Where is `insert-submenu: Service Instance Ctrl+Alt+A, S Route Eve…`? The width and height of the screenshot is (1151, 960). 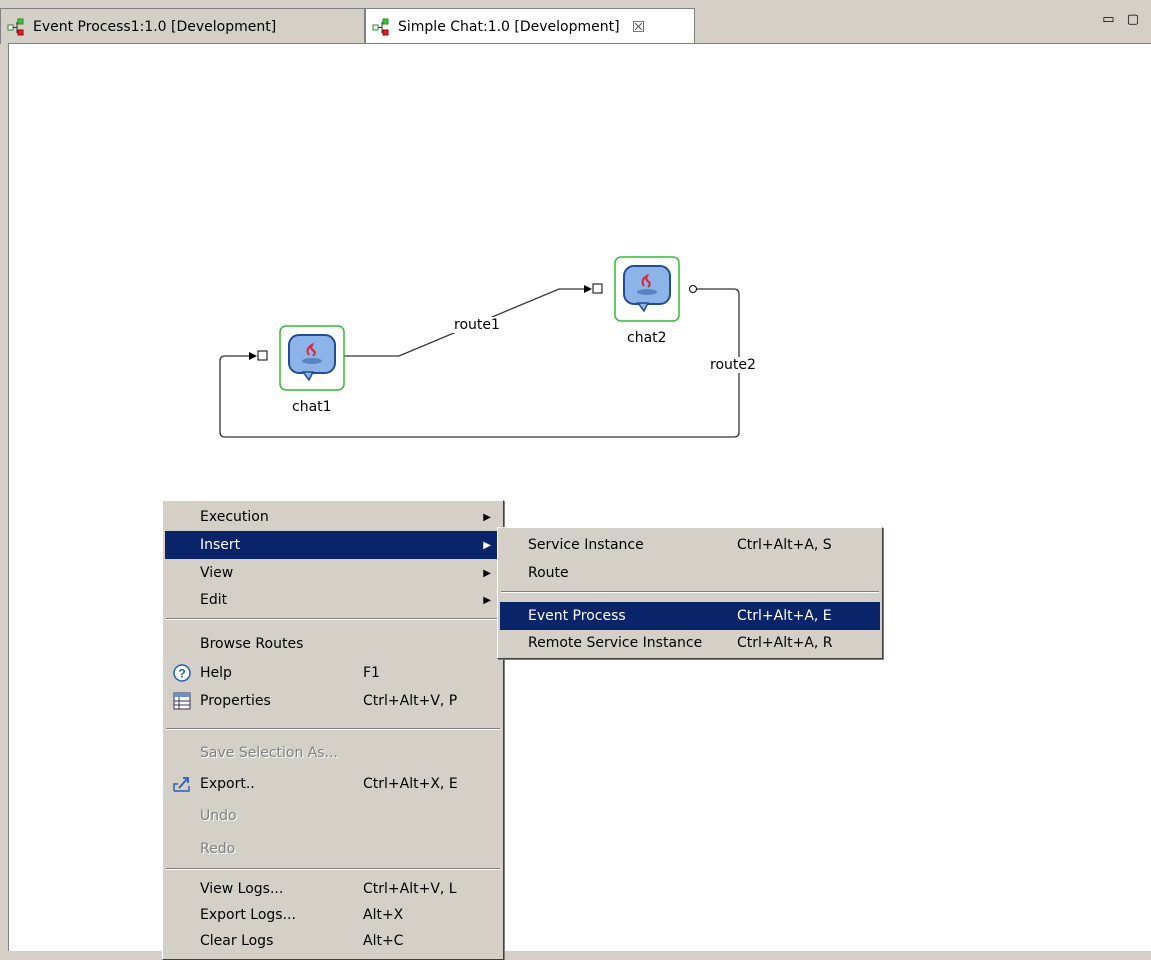
insert-submenu: Service Instance Ctrl+Alt+A, S Route Eve… is located at coordinates (690, 593).